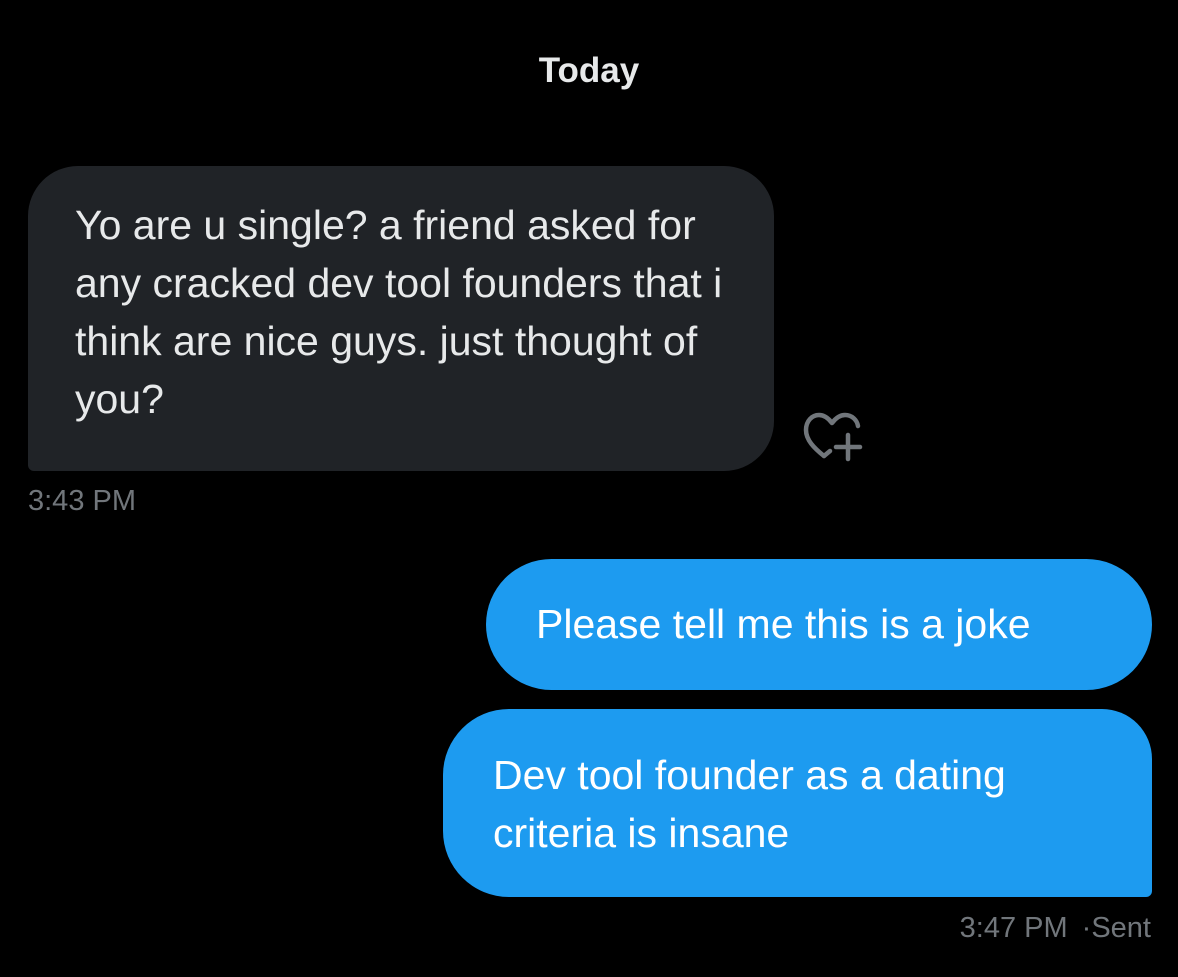 The width and height of the screenshot is (1178, 977). What do you see at coordinates (1121, 928) in the screenshot?
I see `delivery-status: Sent` at bounding box center [1121, 928].